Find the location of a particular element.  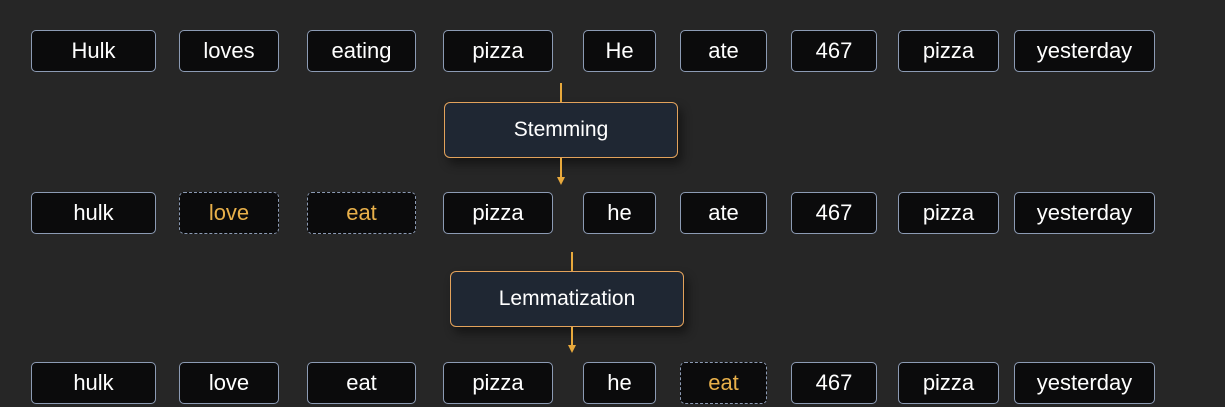

stemming-arrow-in is located at coordinates (561, 92).